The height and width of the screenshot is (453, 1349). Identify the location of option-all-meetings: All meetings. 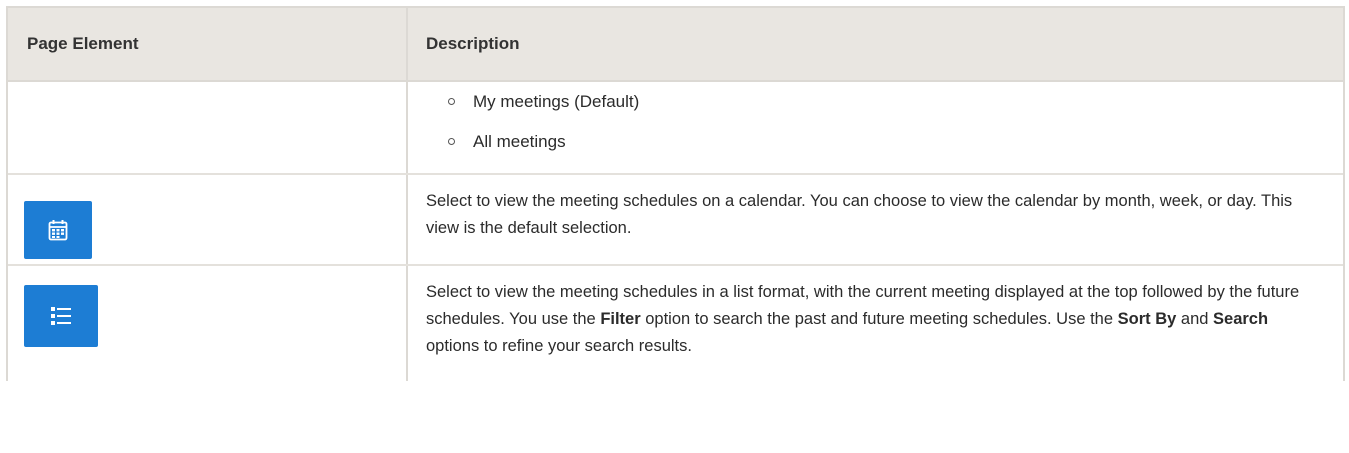
(519, 141).